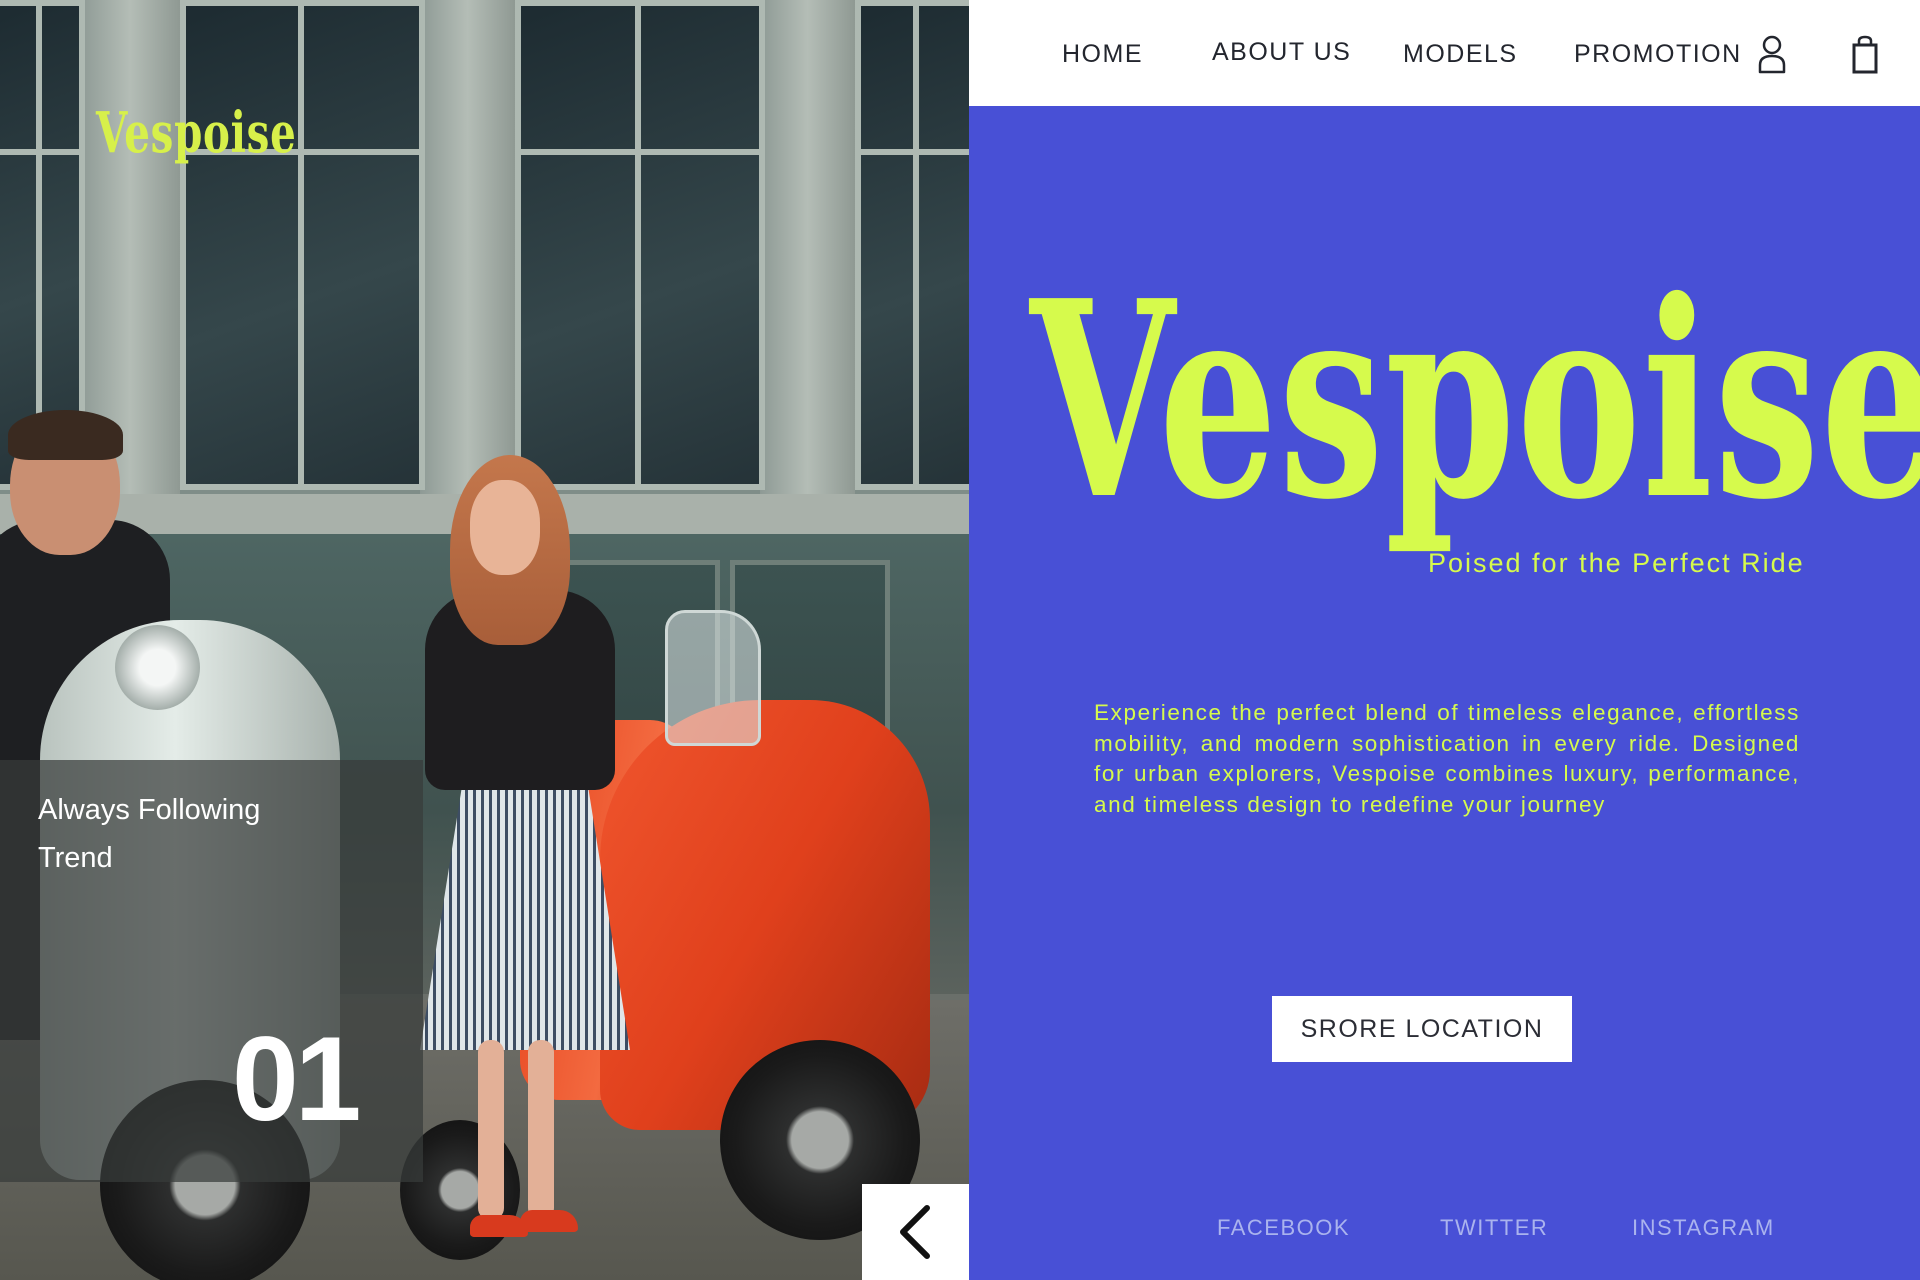 The image size is (1920, 1280). Describe the element at coordinates (296, 1079) in the screenshot. I see `slide-number: 01` at that location.